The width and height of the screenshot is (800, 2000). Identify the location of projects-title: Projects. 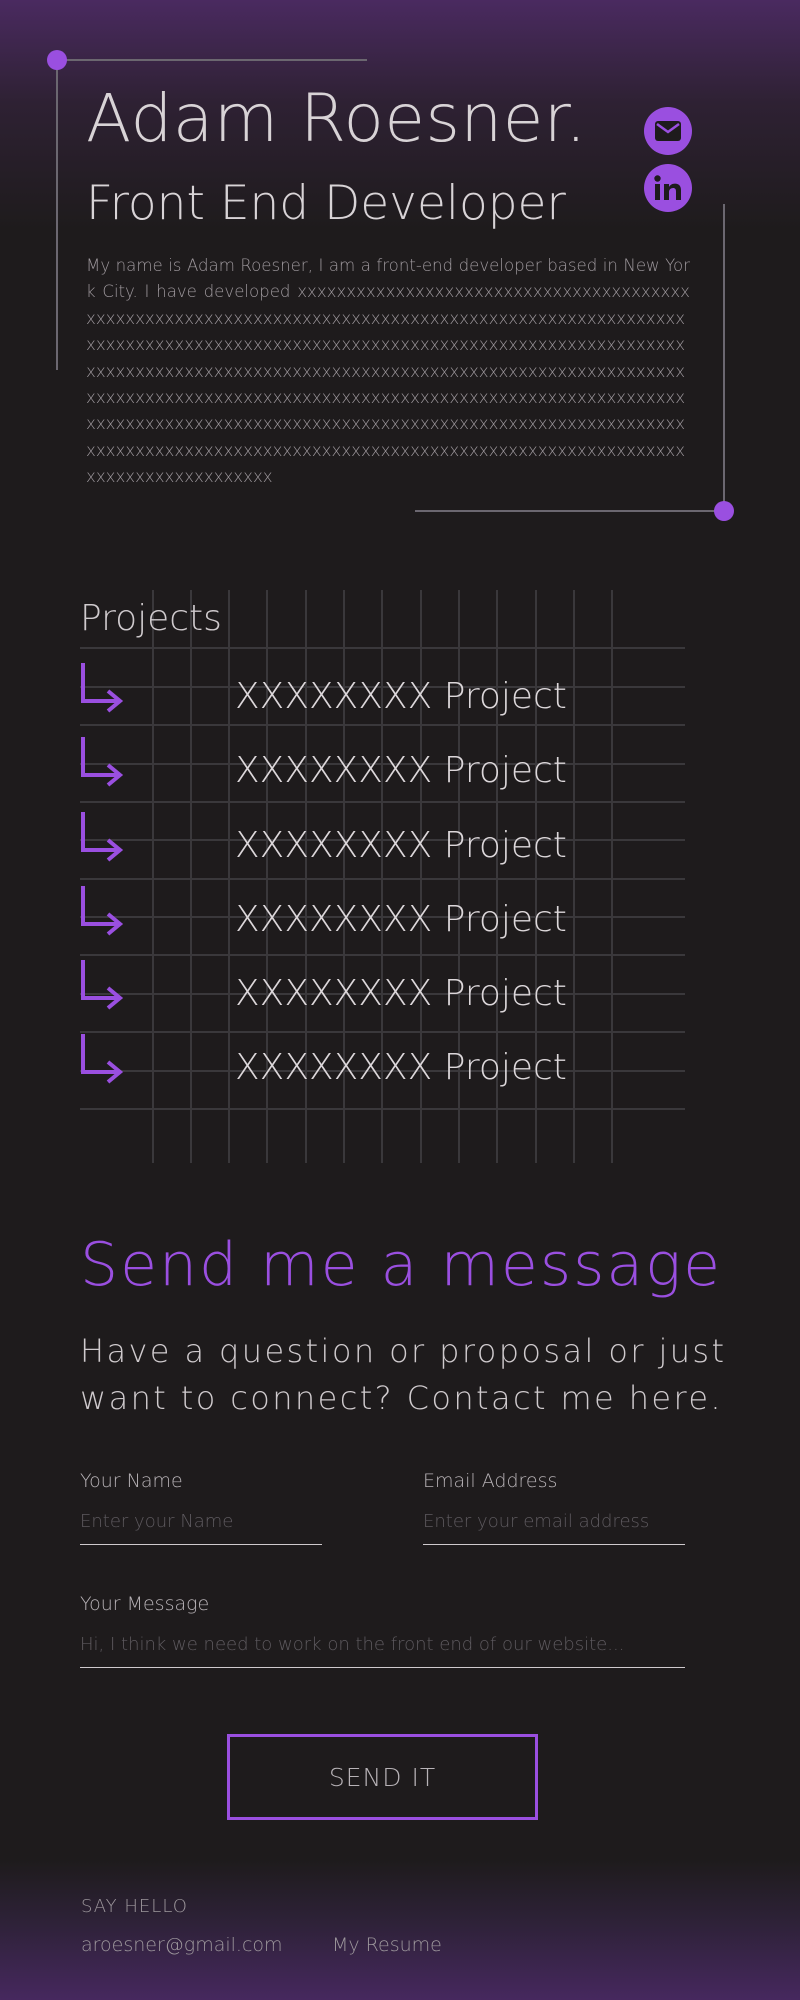
(151, 618).